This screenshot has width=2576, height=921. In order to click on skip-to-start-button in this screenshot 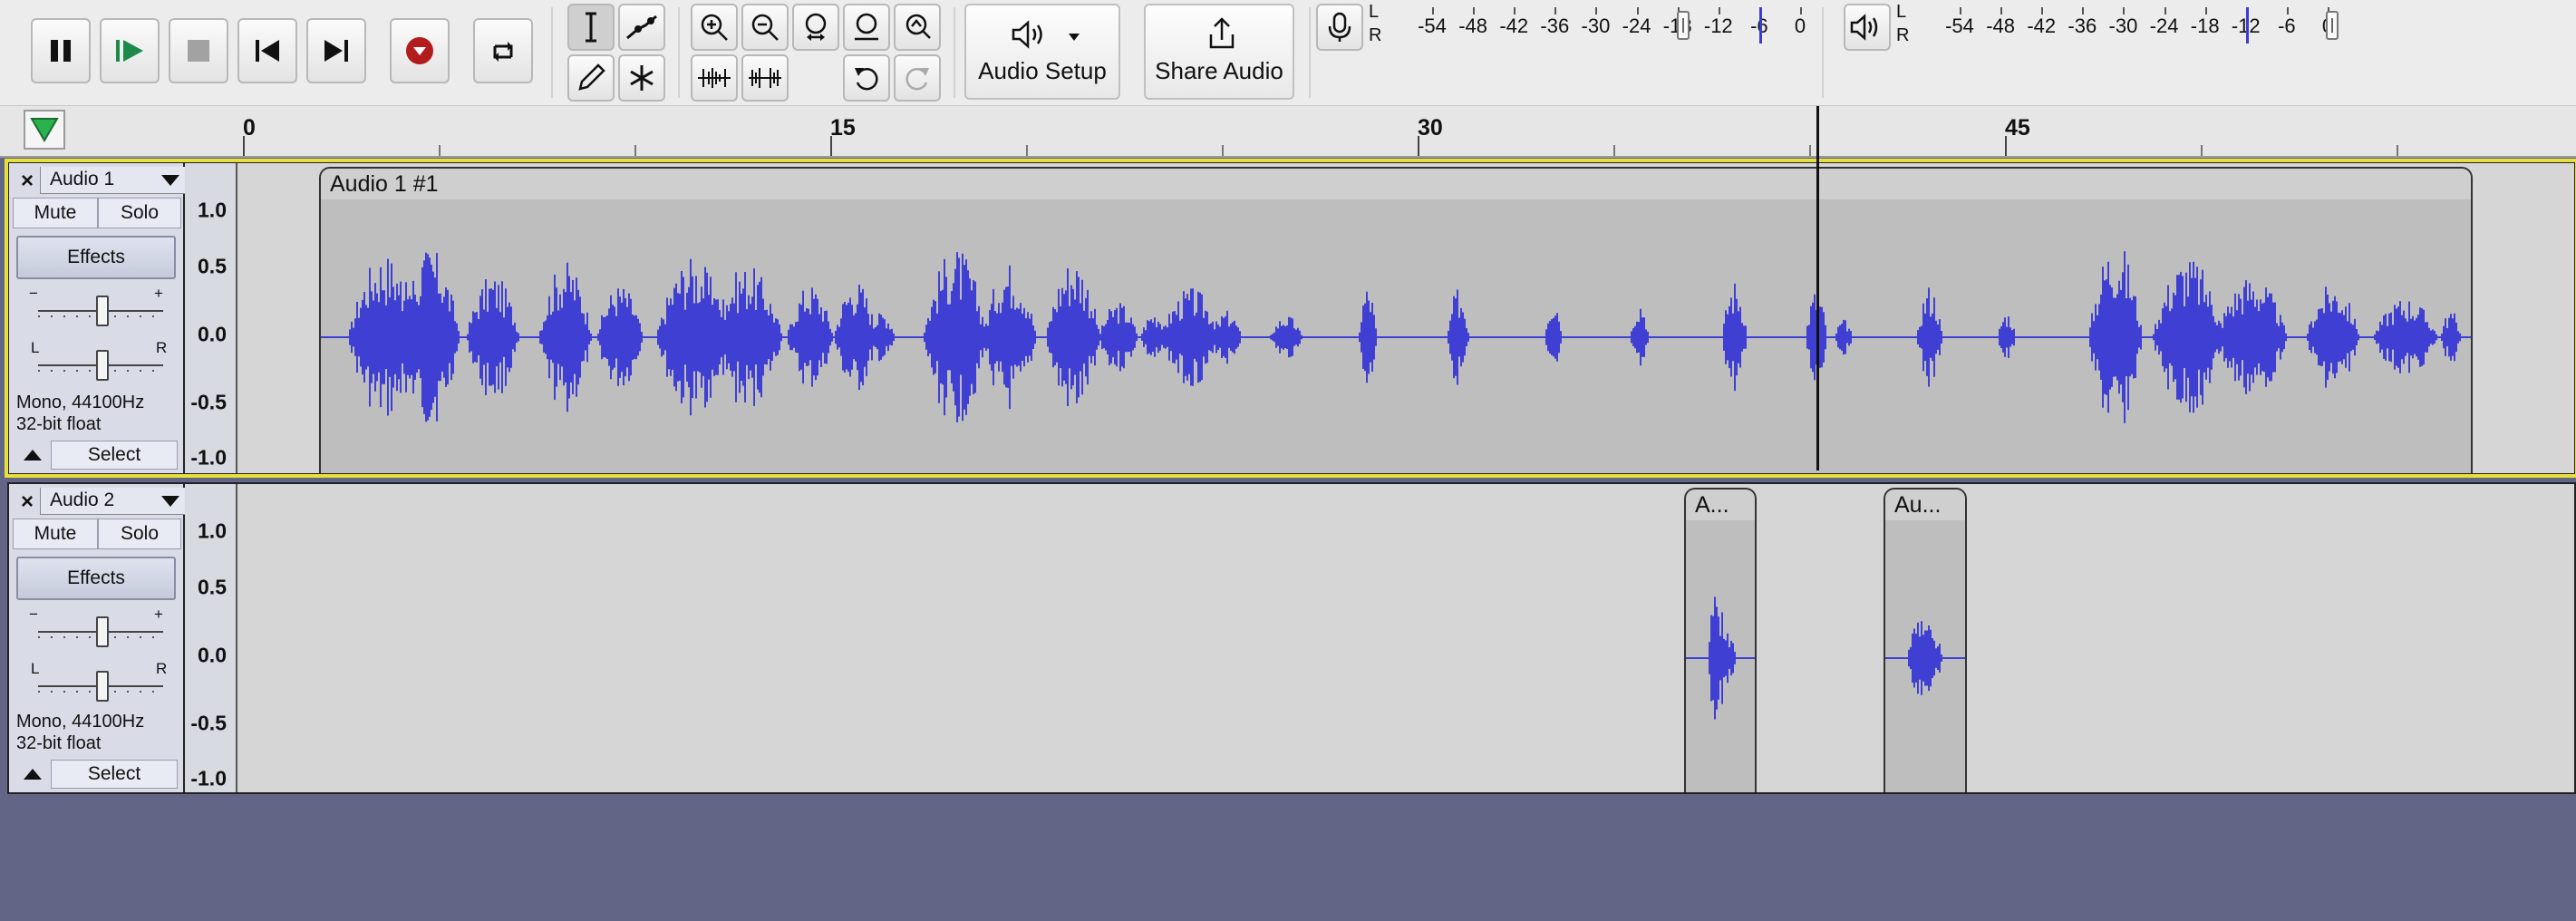, I will do `click(267, 51)`.